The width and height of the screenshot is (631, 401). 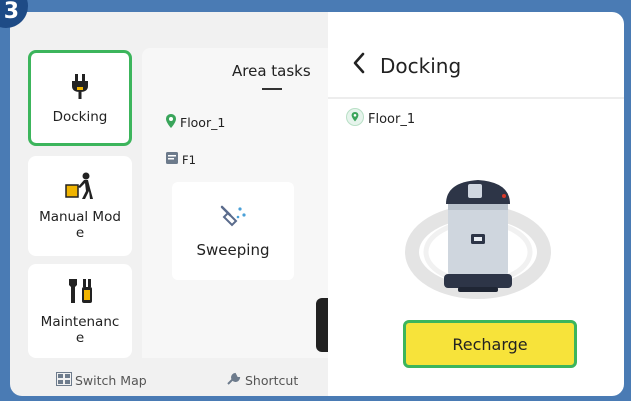 I want to click on sidebar-item-label: Manual Mod e, so click(x=80, y=225).